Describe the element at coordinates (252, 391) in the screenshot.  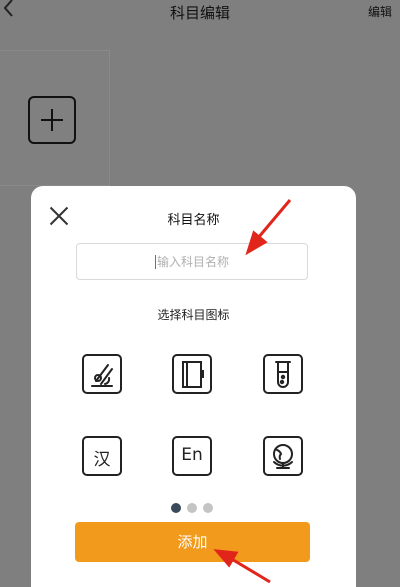
I see `annotation-arrows` at that location.